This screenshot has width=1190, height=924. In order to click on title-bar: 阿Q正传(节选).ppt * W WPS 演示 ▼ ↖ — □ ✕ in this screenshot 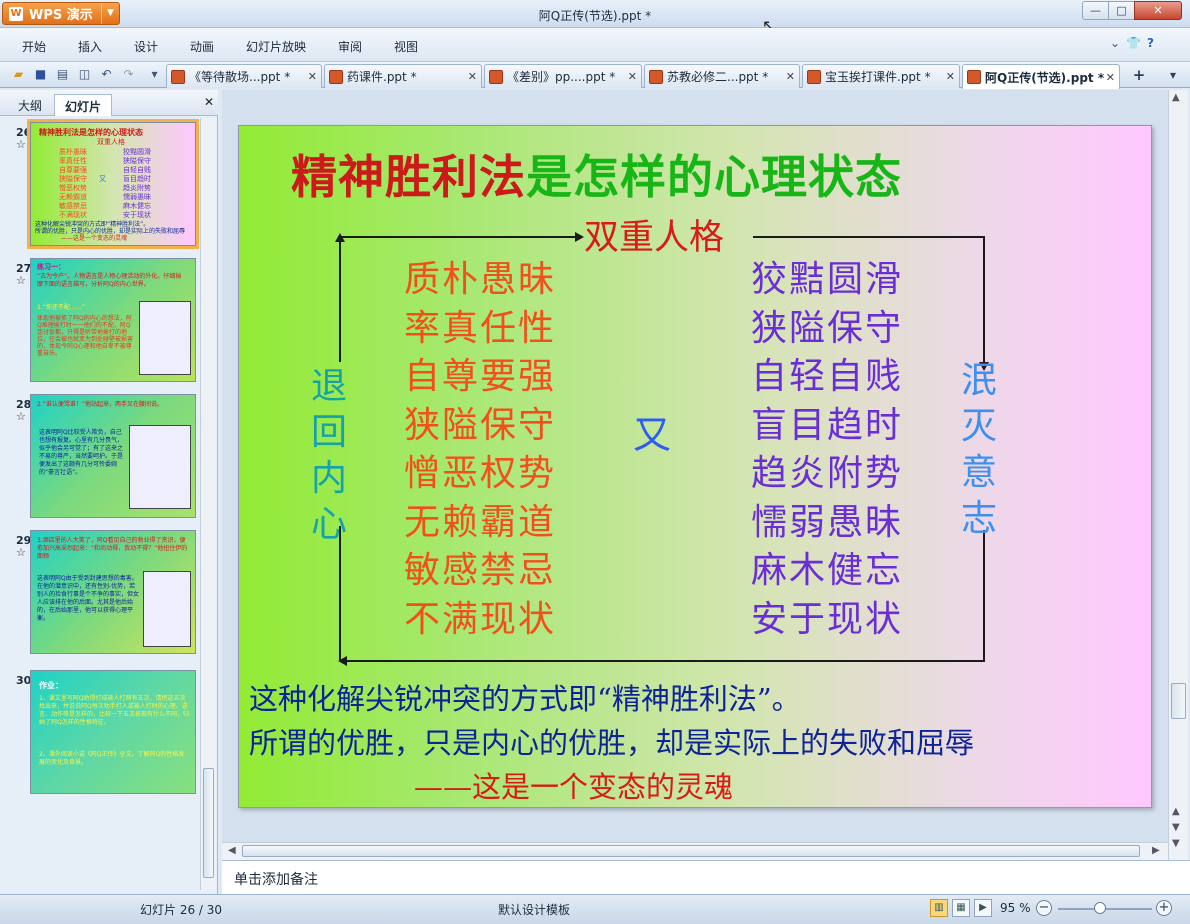, I will do `click(595, 17)`.